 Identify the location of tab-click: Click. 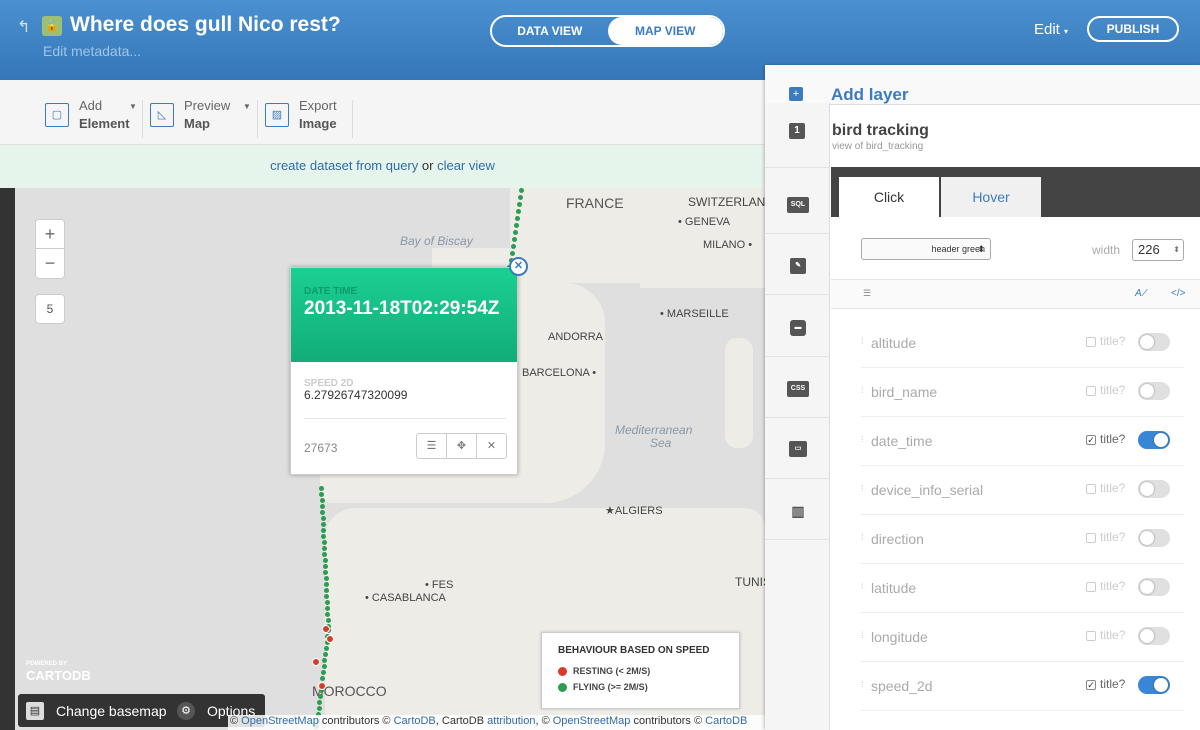
(889, 197).